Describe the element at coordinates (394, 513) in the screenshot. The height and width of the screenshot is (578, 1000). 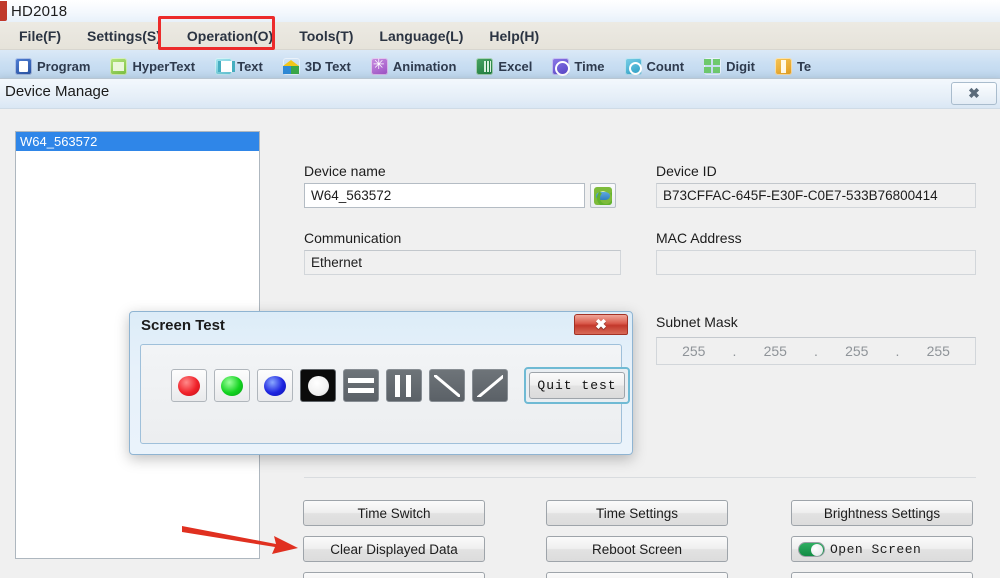
I see `time-switch-button: Time Switch` at that location.